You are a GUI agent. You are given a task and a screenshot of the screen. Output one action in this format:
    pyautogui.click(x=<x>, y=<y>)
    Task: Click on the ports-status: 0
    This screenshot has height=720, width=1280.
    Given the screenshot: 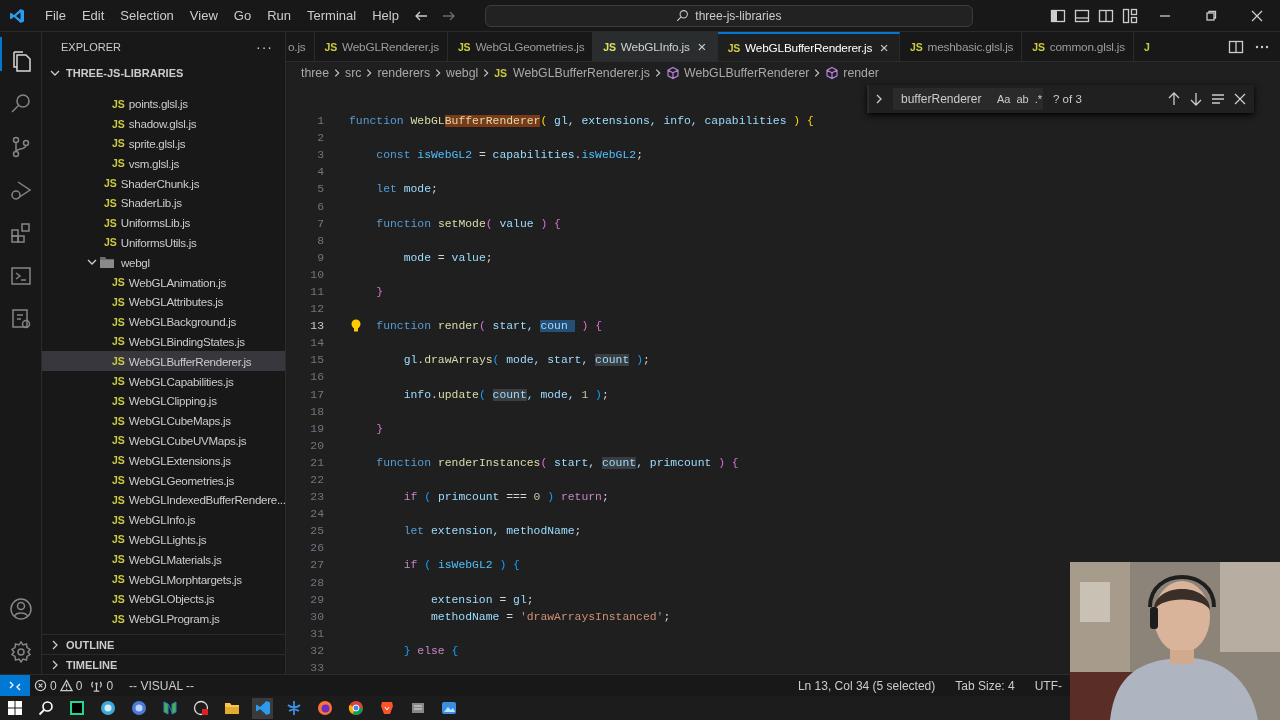 What is the action you would take?
    pyautogui.click(x=102, y=685)
    